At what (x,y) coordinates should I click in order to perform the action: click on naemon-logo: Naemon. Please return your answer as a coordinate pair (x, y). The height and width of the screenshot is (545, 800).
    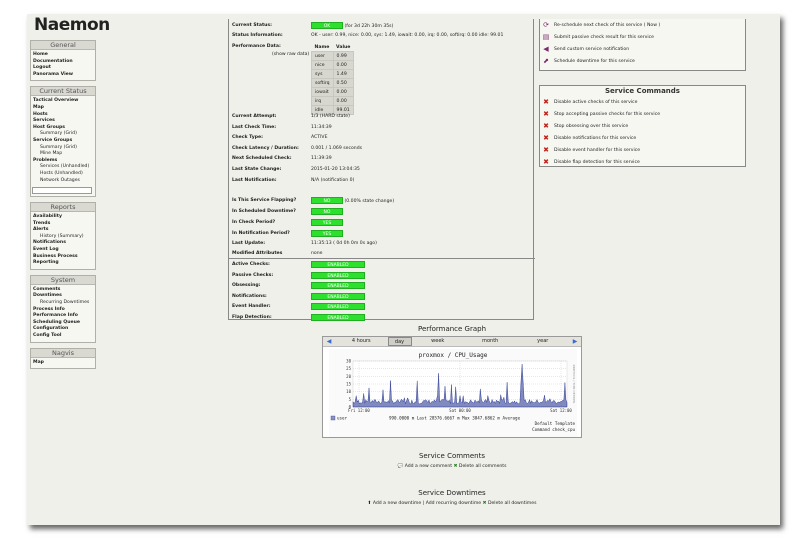
    Looking at the image, I should click on (73, 26).